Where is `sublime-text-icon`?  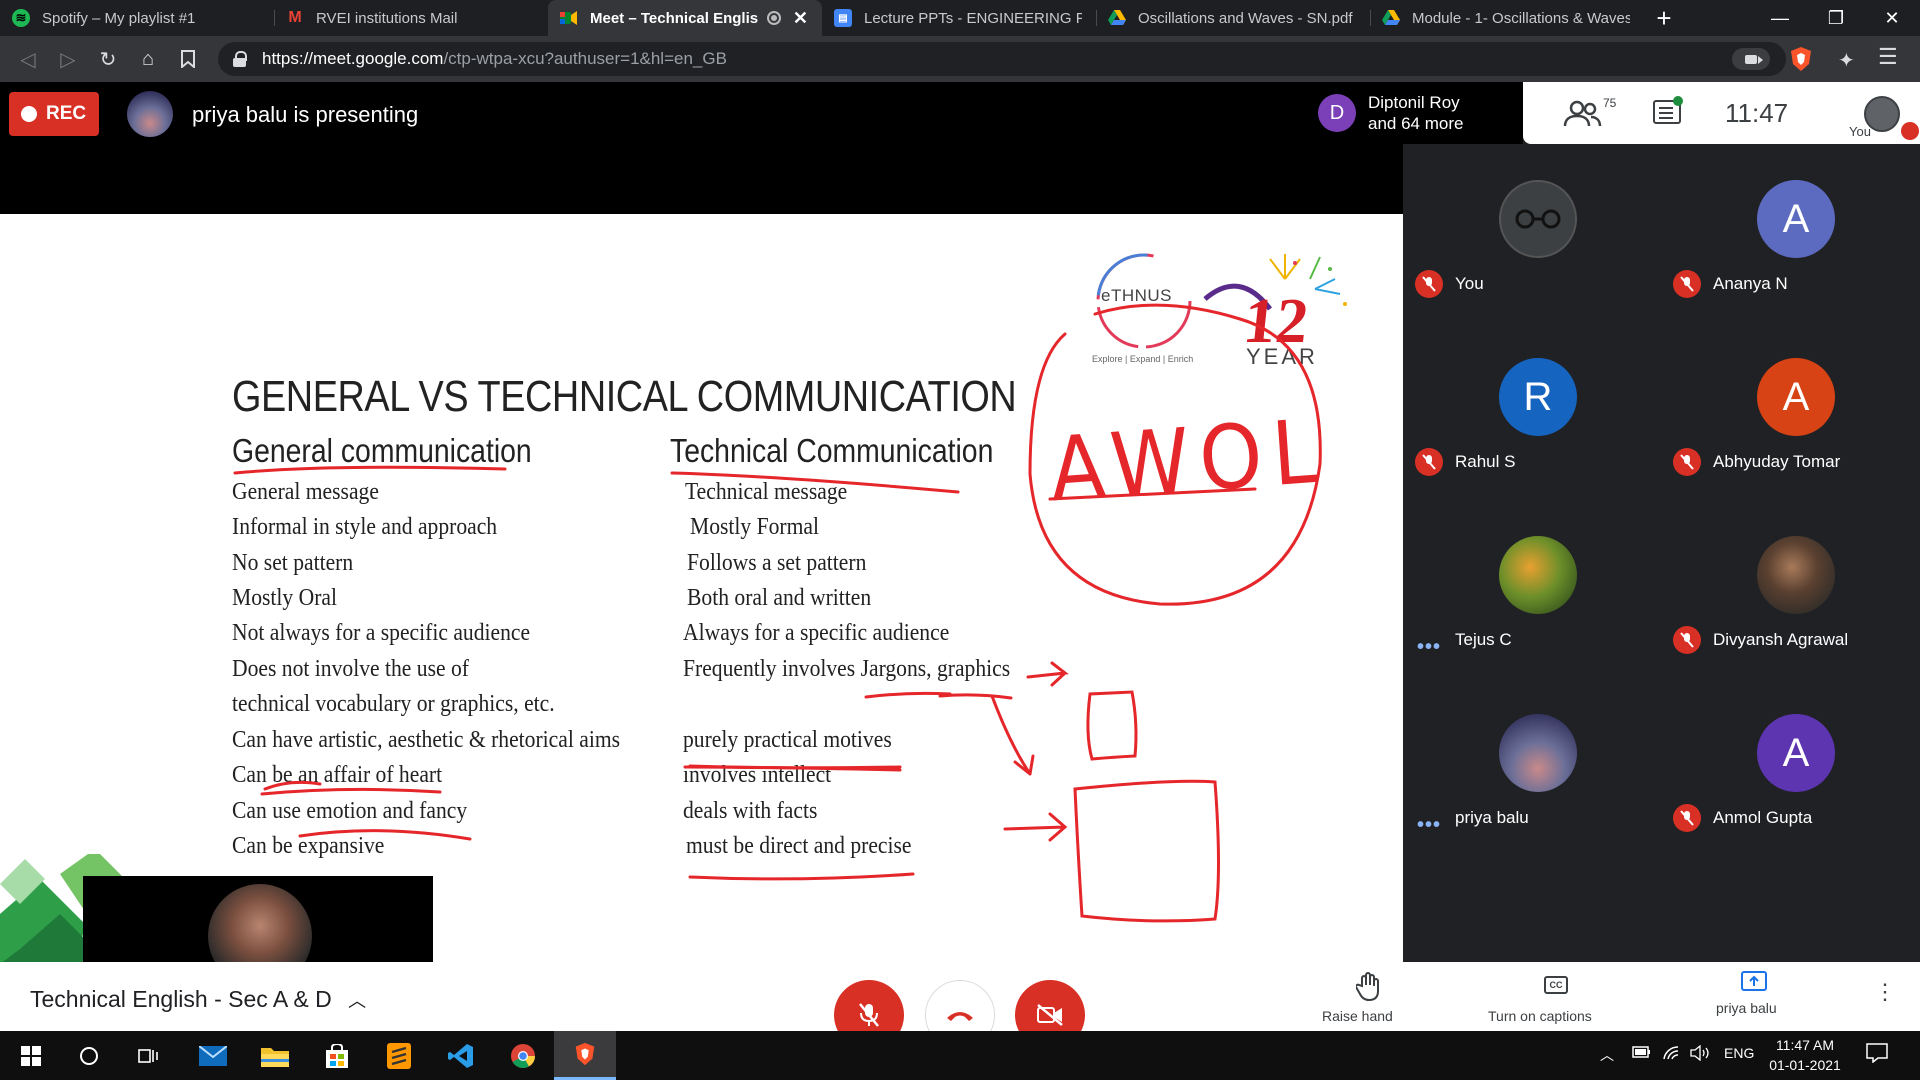 sublime-text-icon is located at coordinates (399, 1055).